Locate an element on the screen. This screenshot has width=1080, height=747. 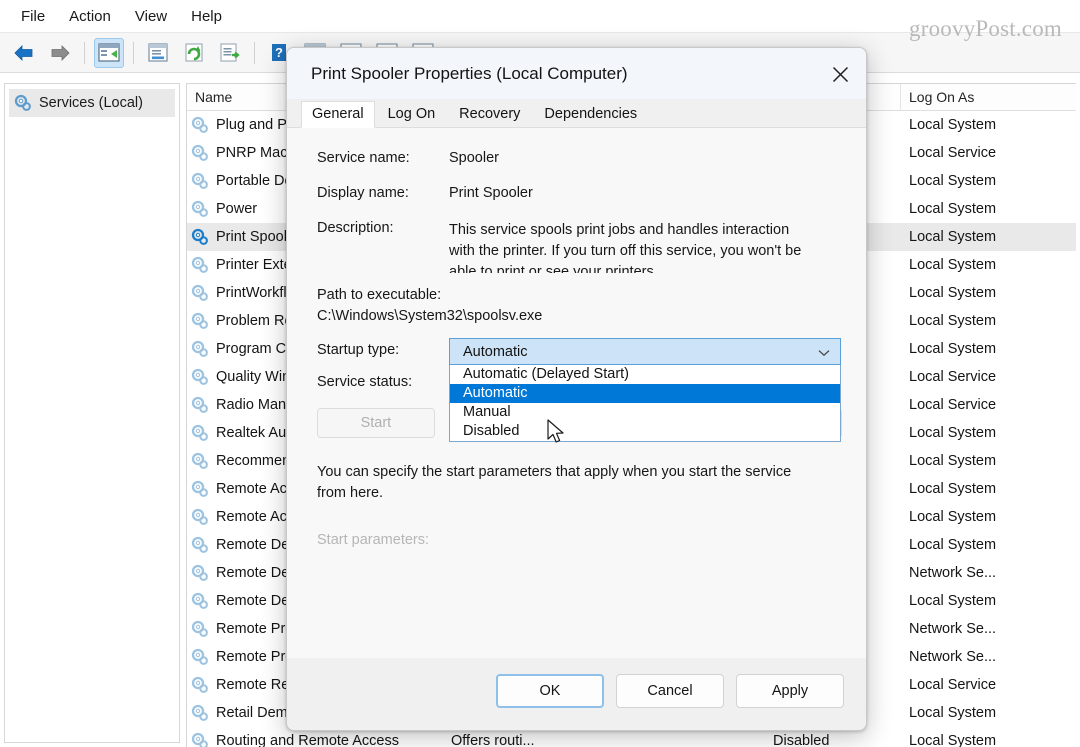
export-list-icon is located at coordinates (230, 53).